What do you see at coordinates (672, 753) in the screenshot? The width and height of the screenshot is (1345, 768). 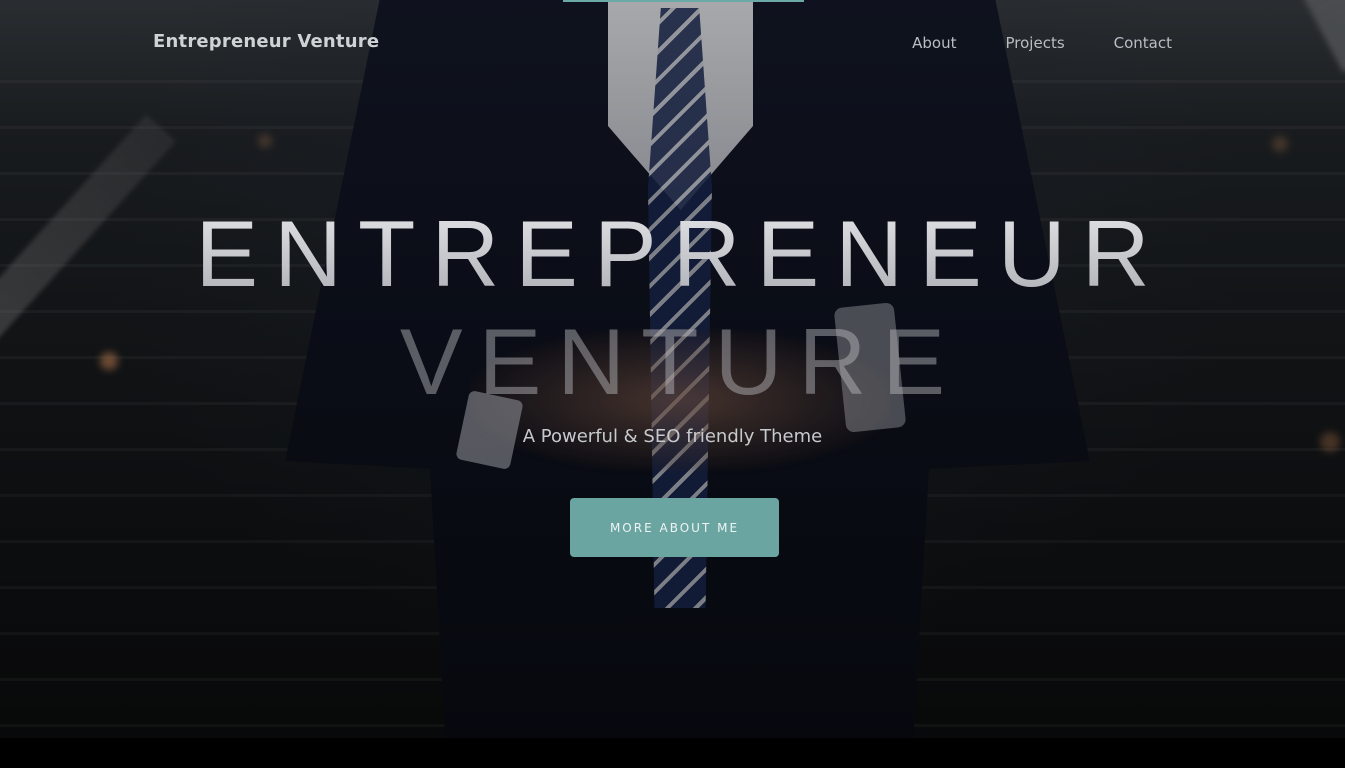 I see `bottom-bar` at bounding box center [672, 753].